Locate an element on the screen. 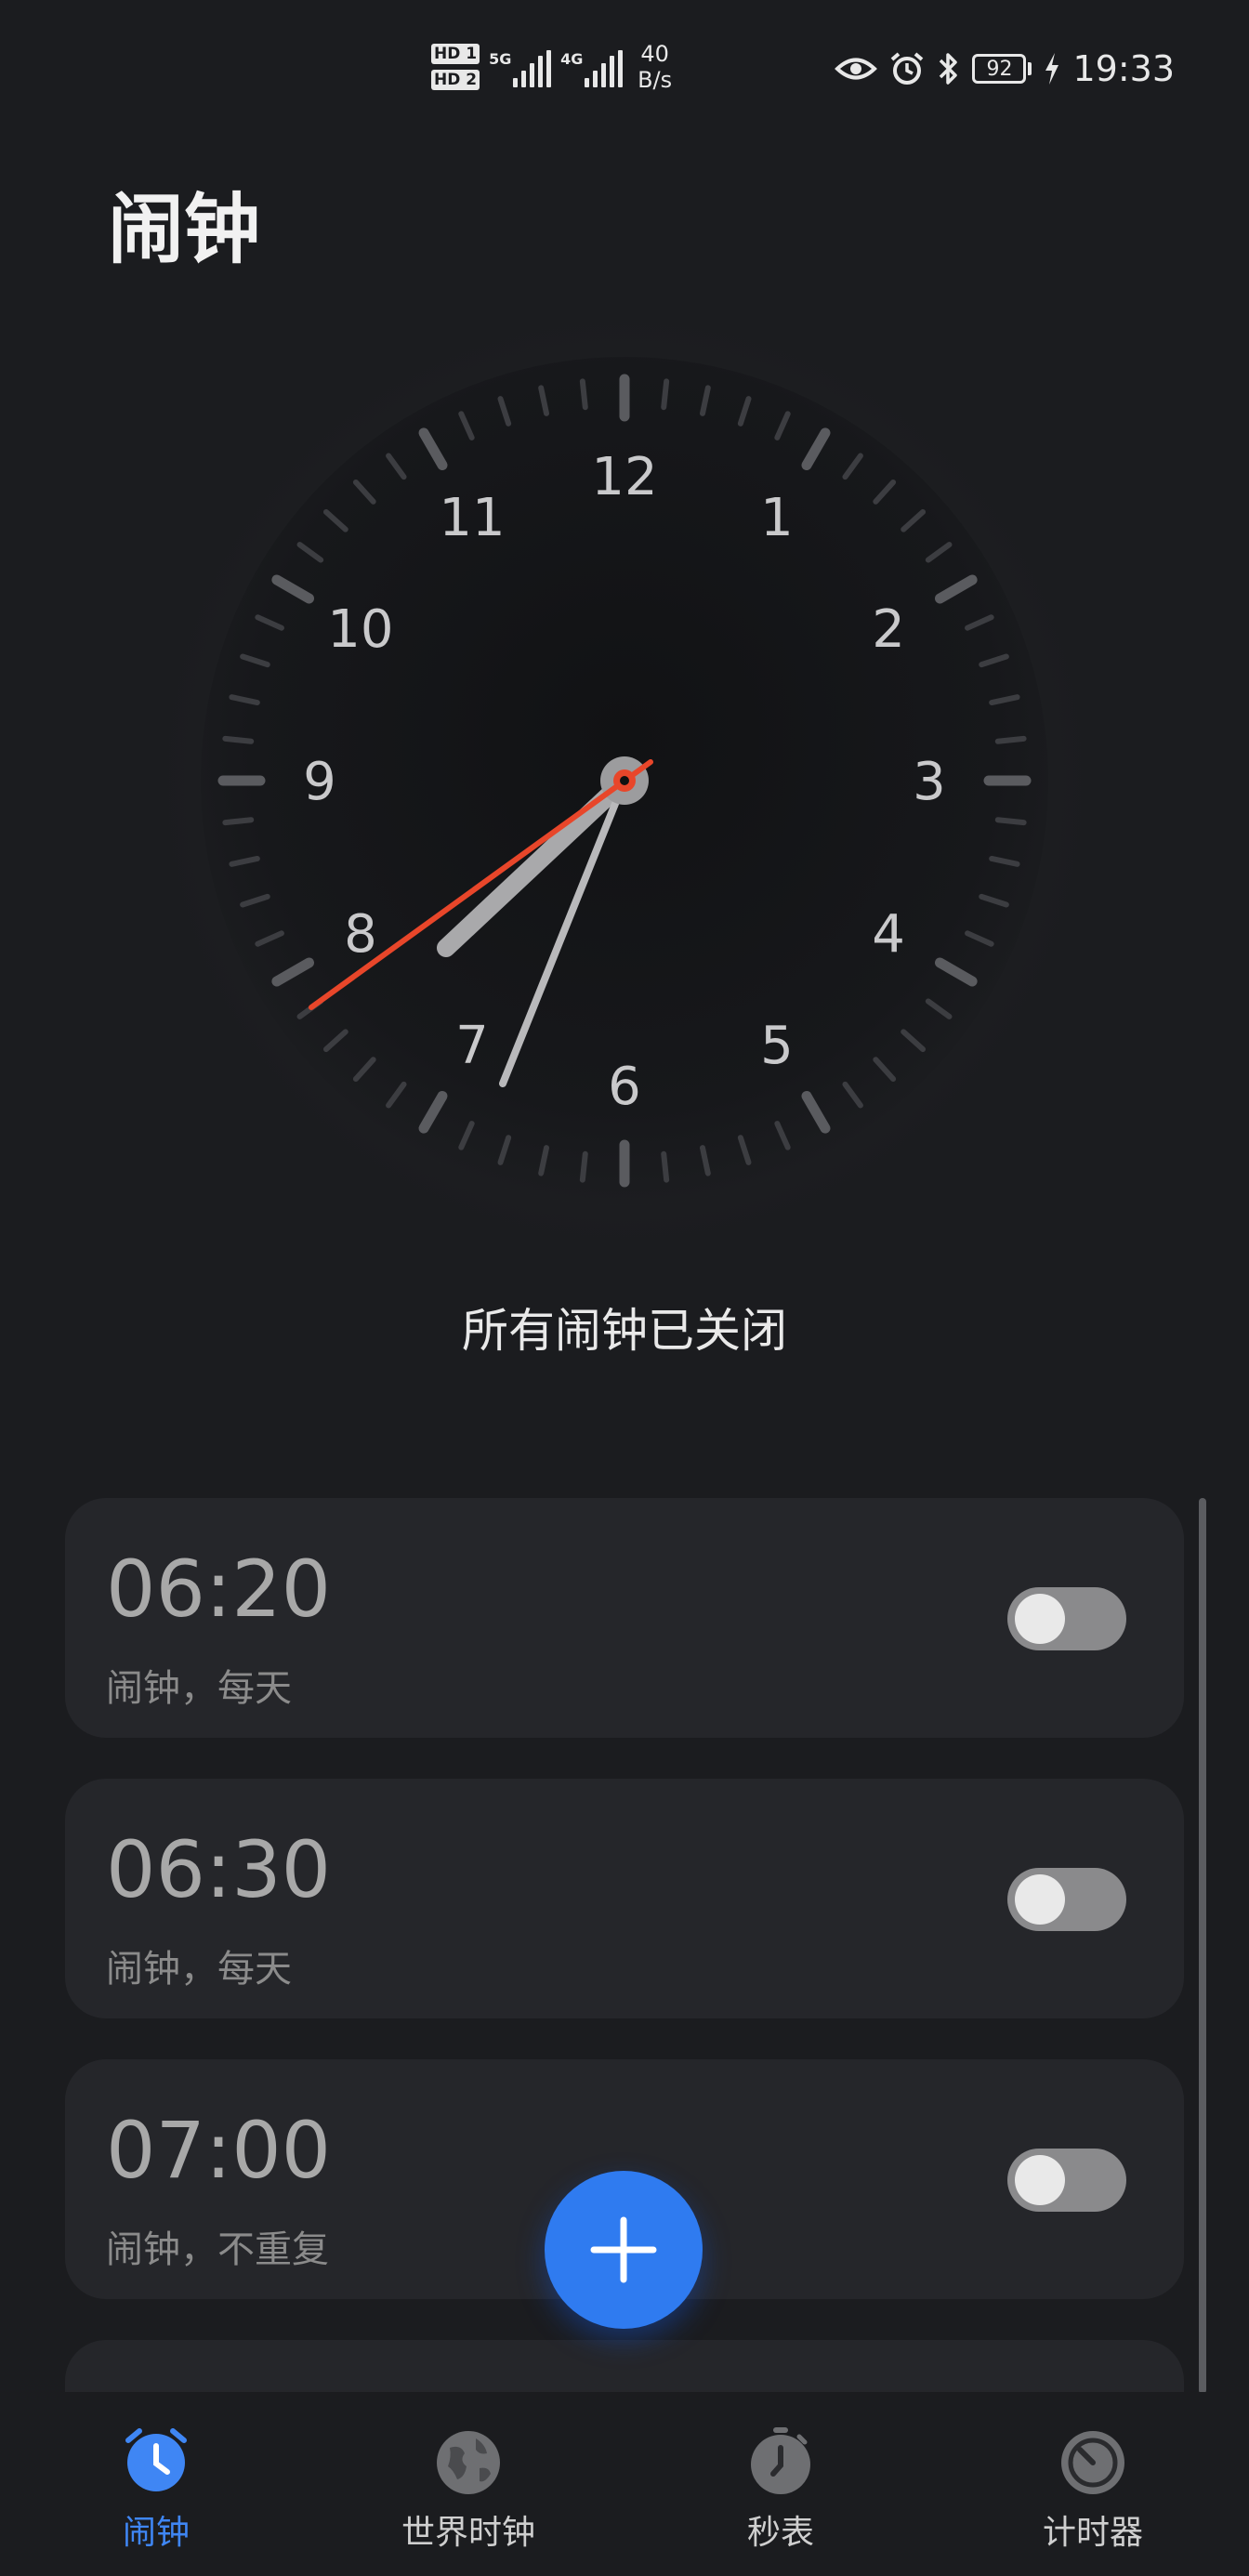 The height and width of the screenshot is (2576, 1249). nav-tab-timer: 计时器 is located at coordinates (1093, 2484).